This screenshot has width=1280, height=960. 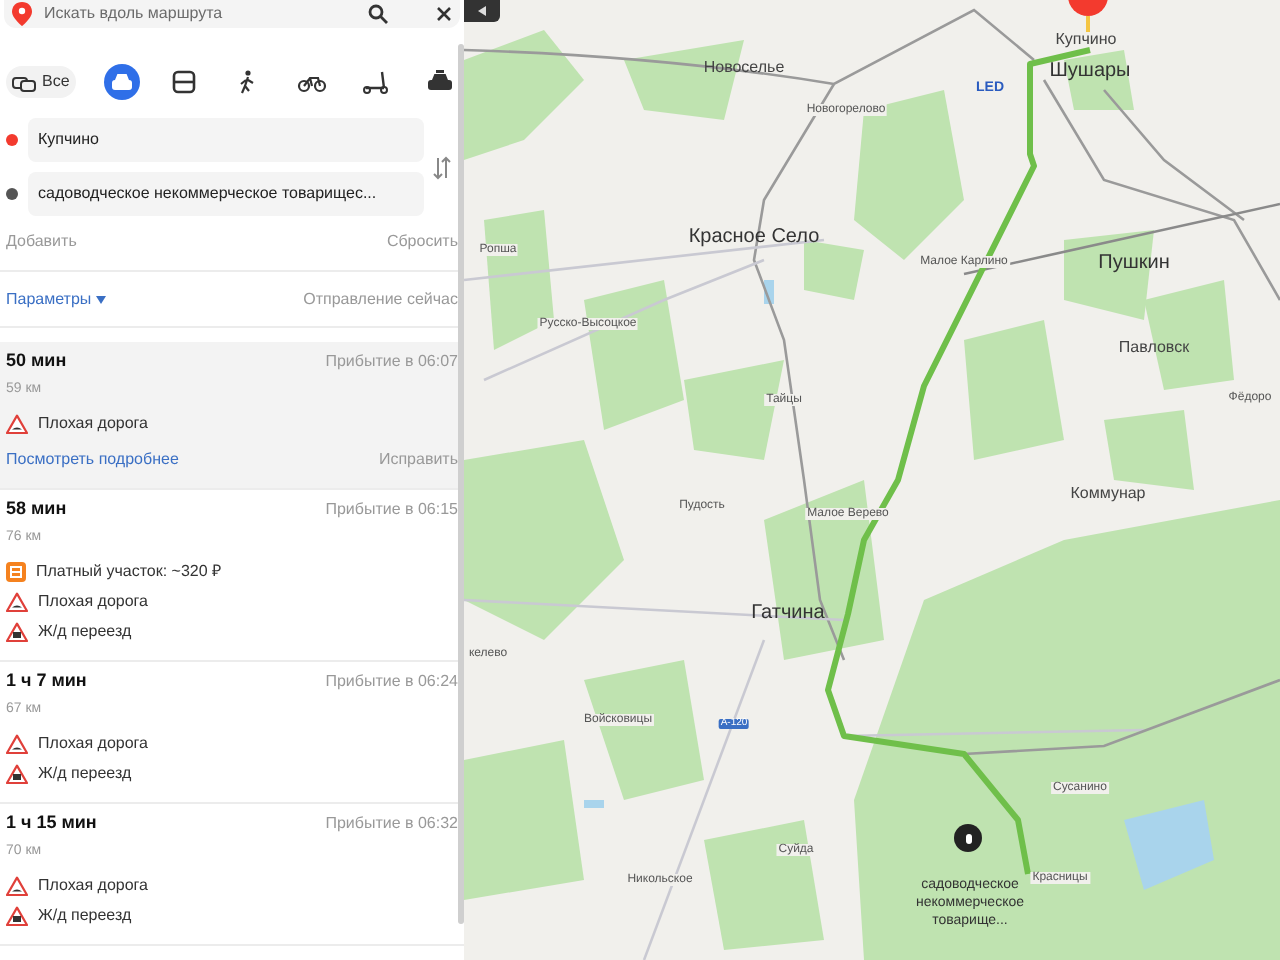 I want to click on place-label: Купчино, so click(x=1086, y=40).